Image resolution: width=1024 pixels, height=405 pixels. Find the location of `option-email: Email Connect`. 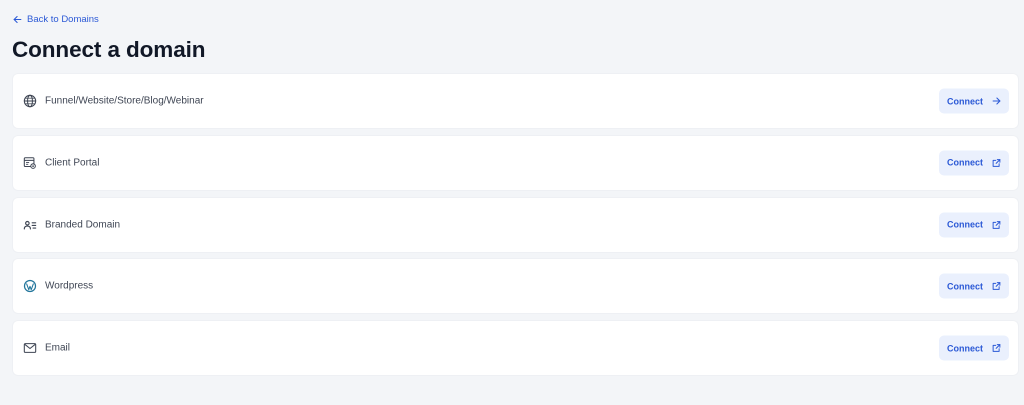

option-email: Email Connect is located at coordinates (515, 348).